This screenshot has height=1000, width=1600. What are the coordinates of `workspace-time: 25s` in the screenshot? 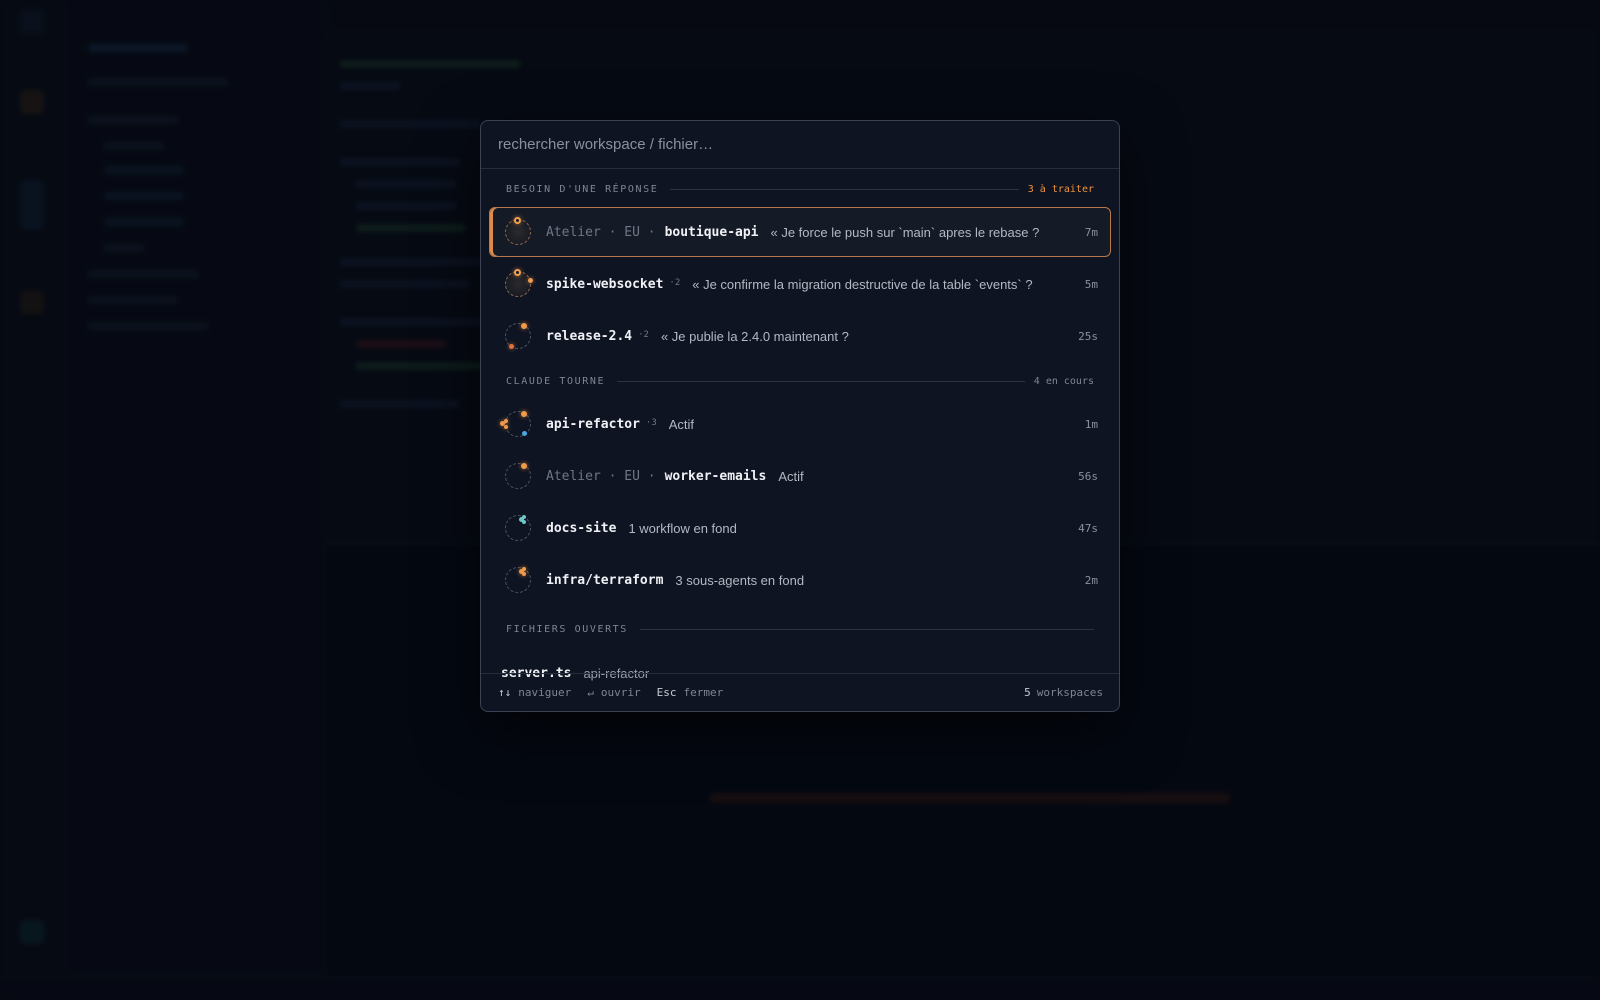 It's located at (1088, 336).